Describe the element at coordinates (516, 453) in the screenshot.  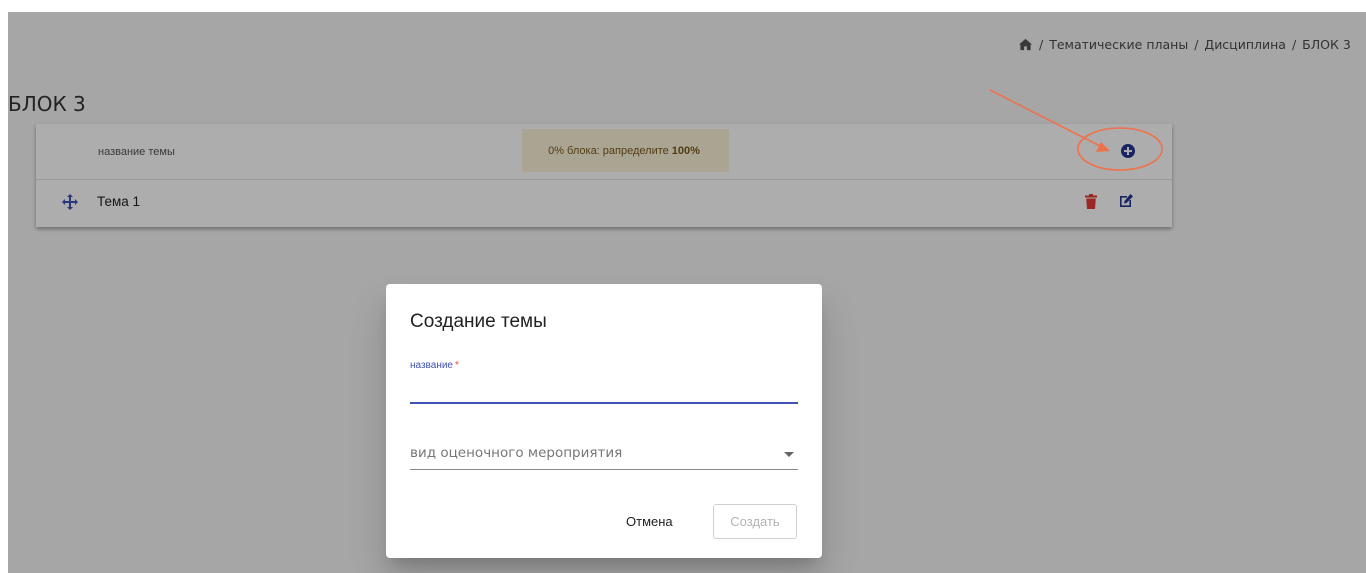
I see `assessment-type-placeholder: вид оценочного мероприятия` at that location.